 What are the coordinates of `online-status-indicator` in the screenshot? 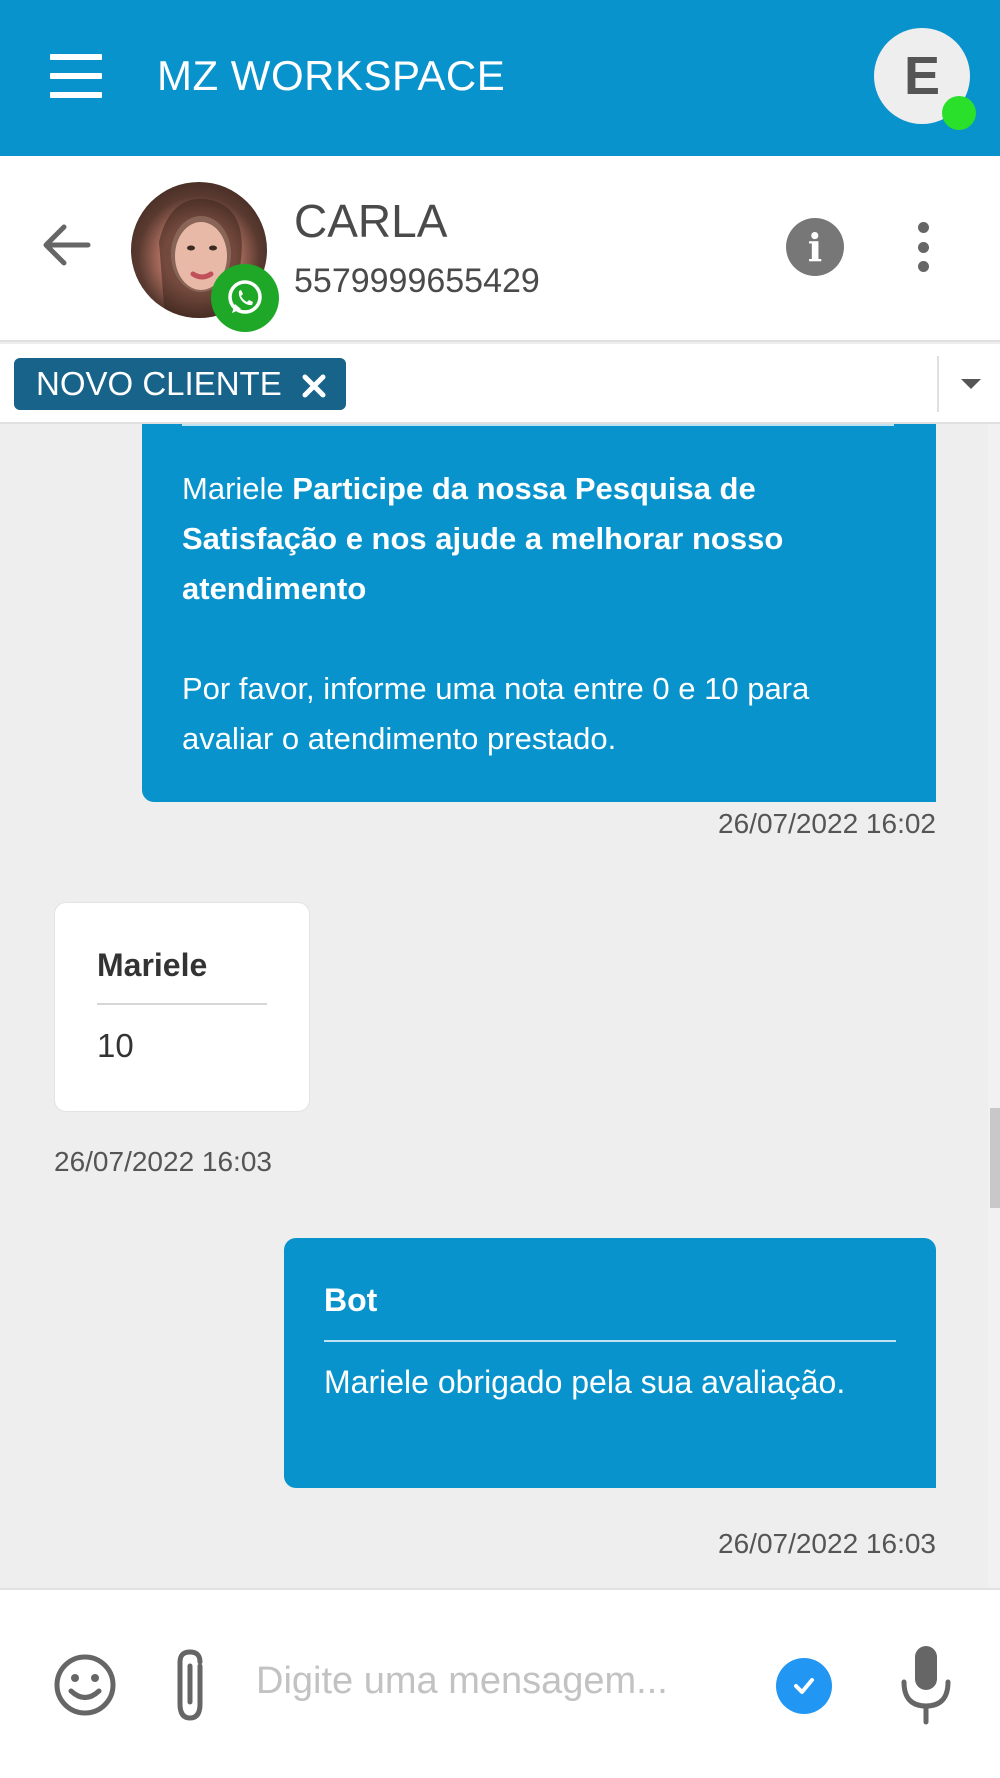 It's located at (959, 113).